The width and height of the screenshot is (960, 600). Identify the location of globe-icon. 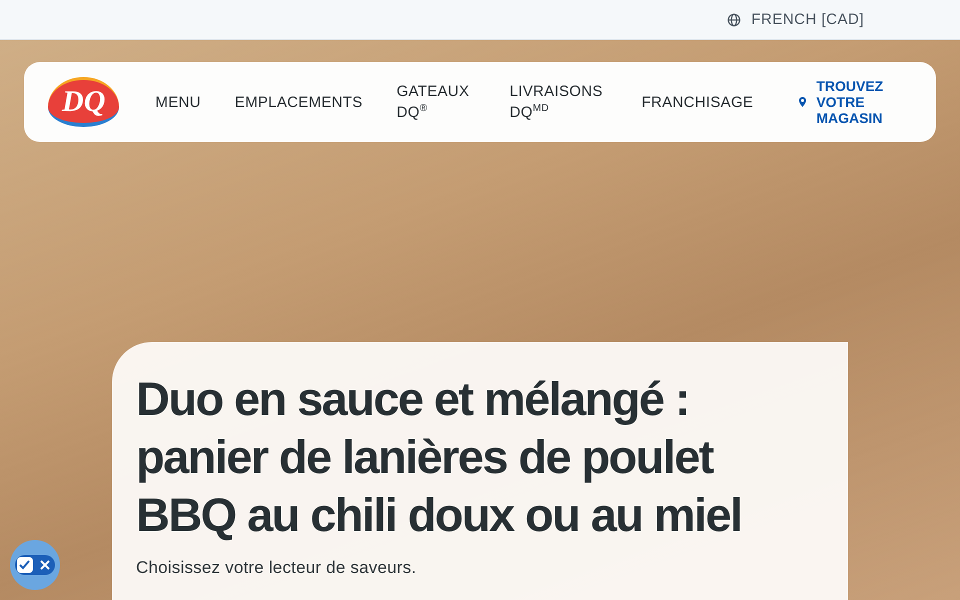
(734, 19).